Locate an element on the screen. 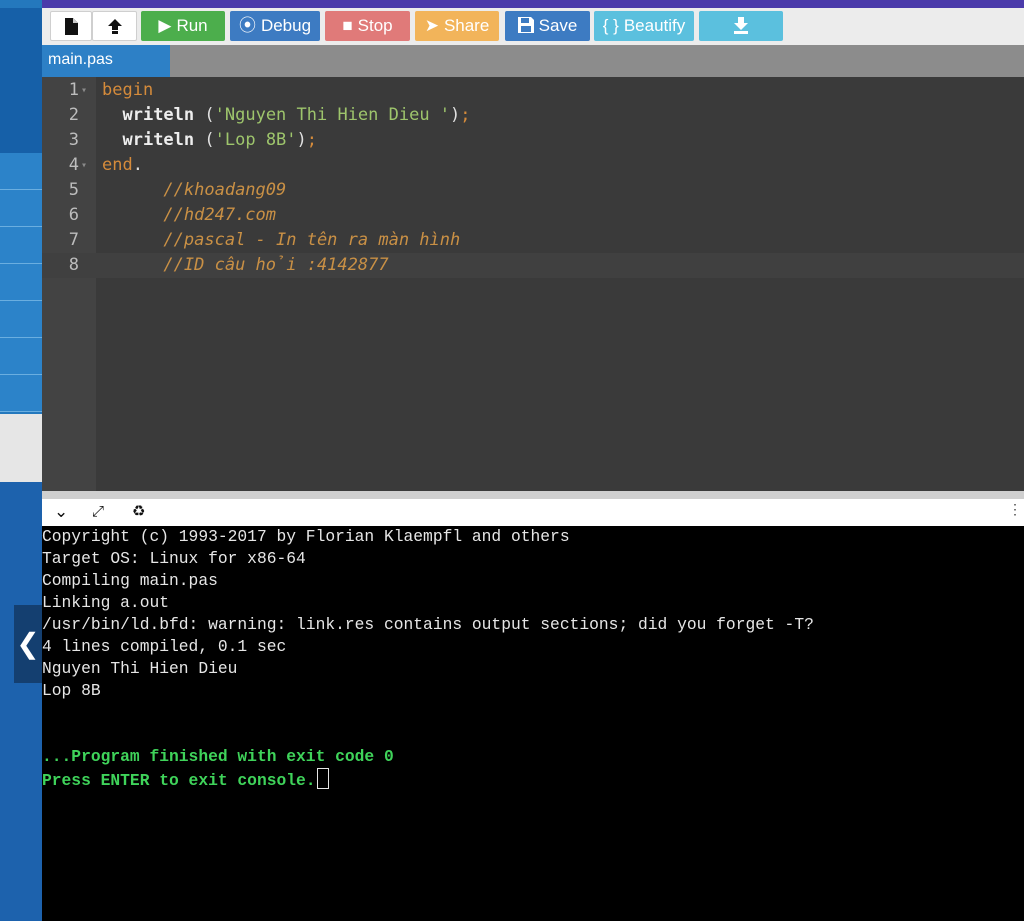 This screenshot has height=921, width=1024. code-line: 1 ▾ begin is located at coordinates (533, 90).